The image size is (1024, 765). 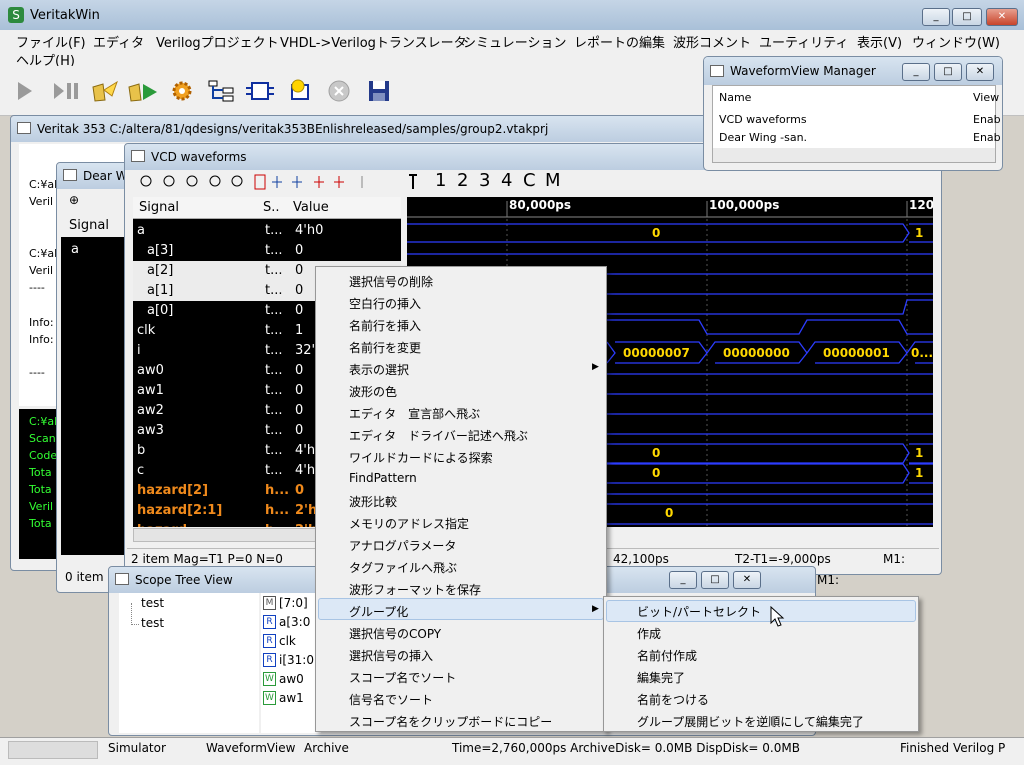 What do you see at coordinates (529, 180) in the screenshot?
I see `marker-c-button: C` at bounding box center [529, 180].